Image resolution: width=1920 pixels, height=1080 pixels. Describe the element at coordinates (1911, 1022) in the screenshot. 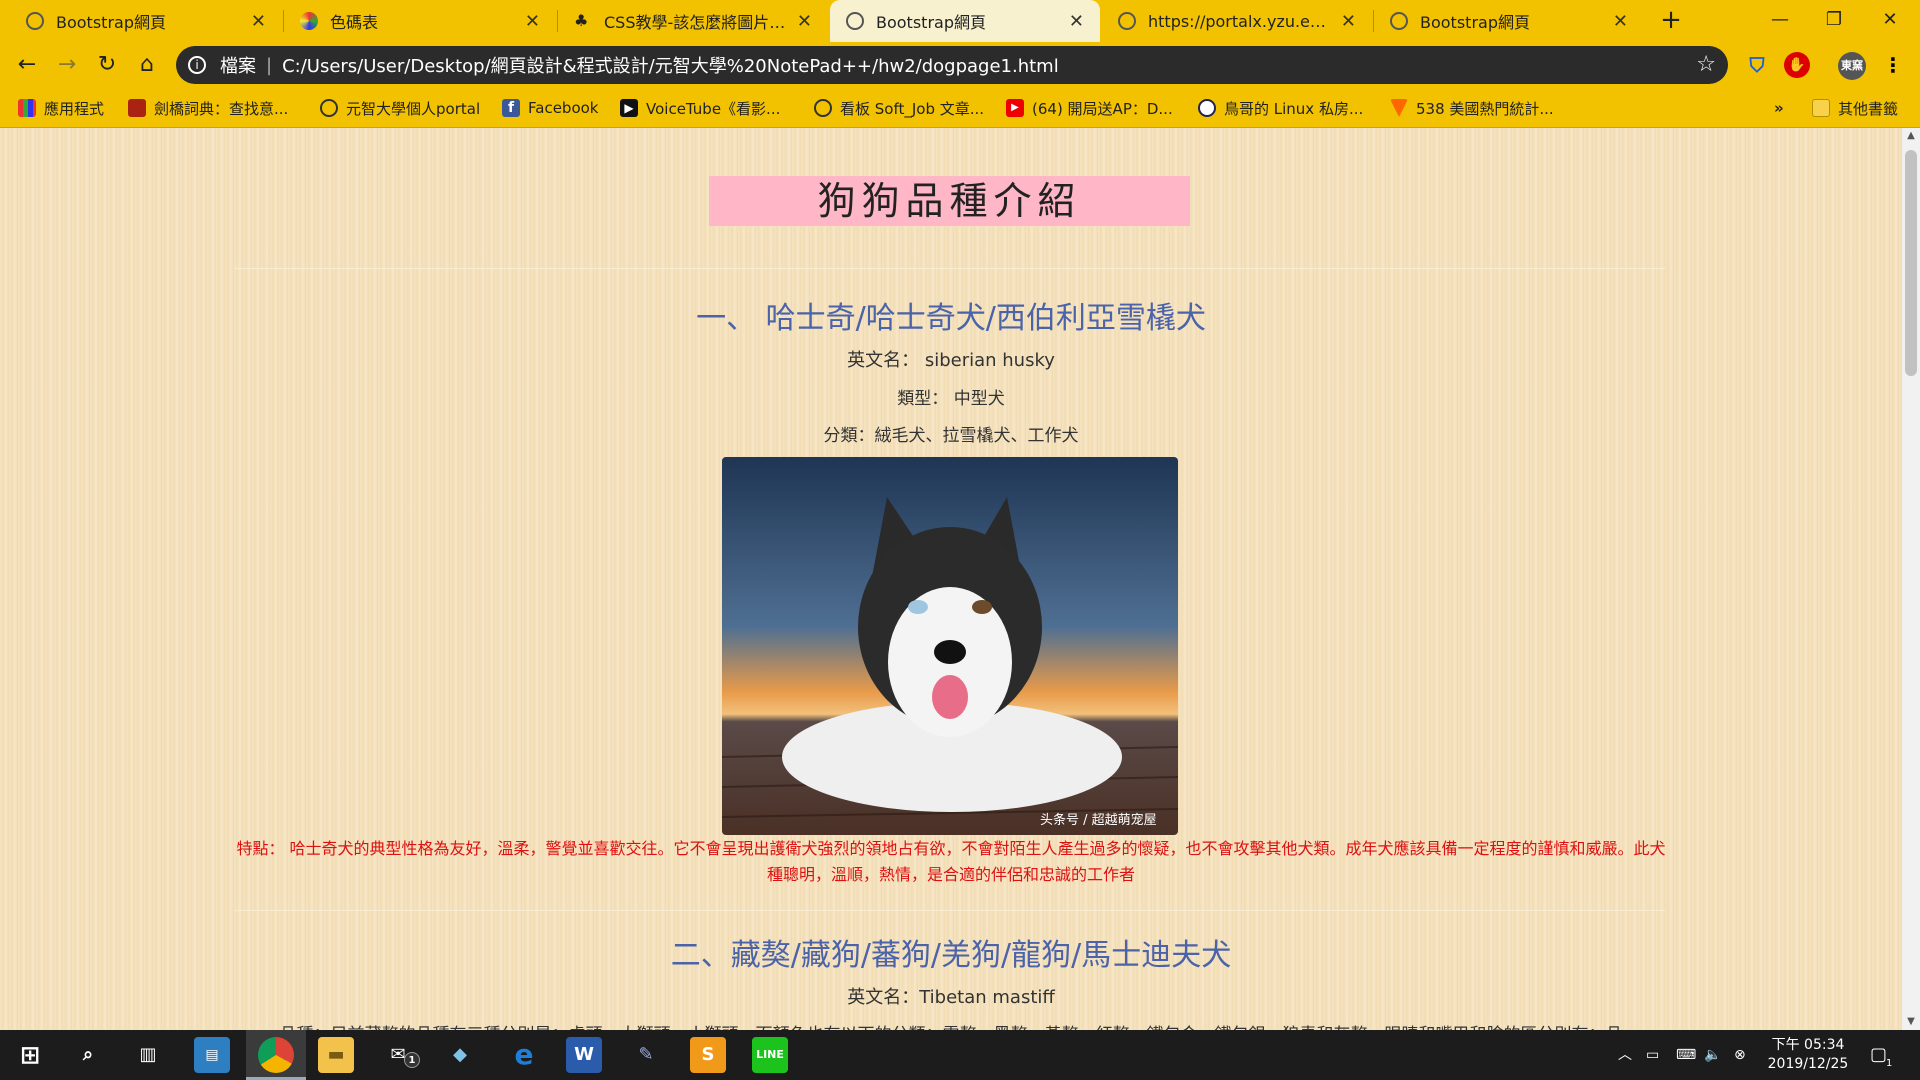

I see `scroll-down-icon: ▼` at that location.